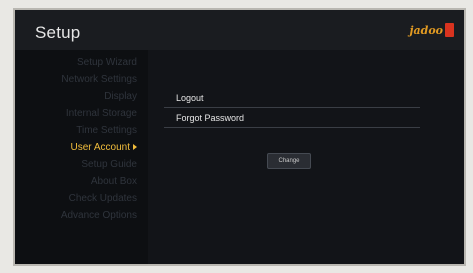 The image size is (473, 273). Describe the element at coordinates (81, 164) in the screenshot. I see `sidebar-item-setup-guide: Setup Guide` at that location.